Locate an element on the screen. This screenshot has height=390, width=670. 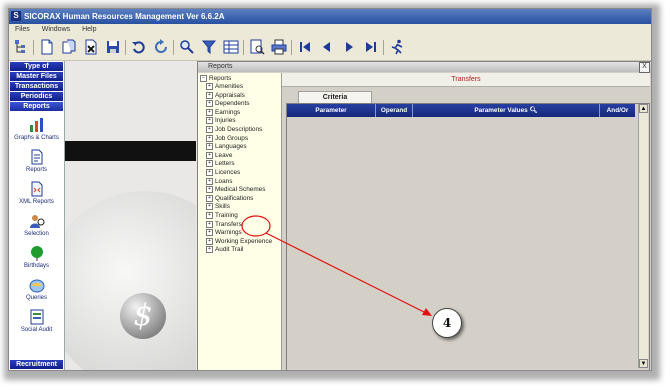
reports-icon is located at coordinates (36, 157).